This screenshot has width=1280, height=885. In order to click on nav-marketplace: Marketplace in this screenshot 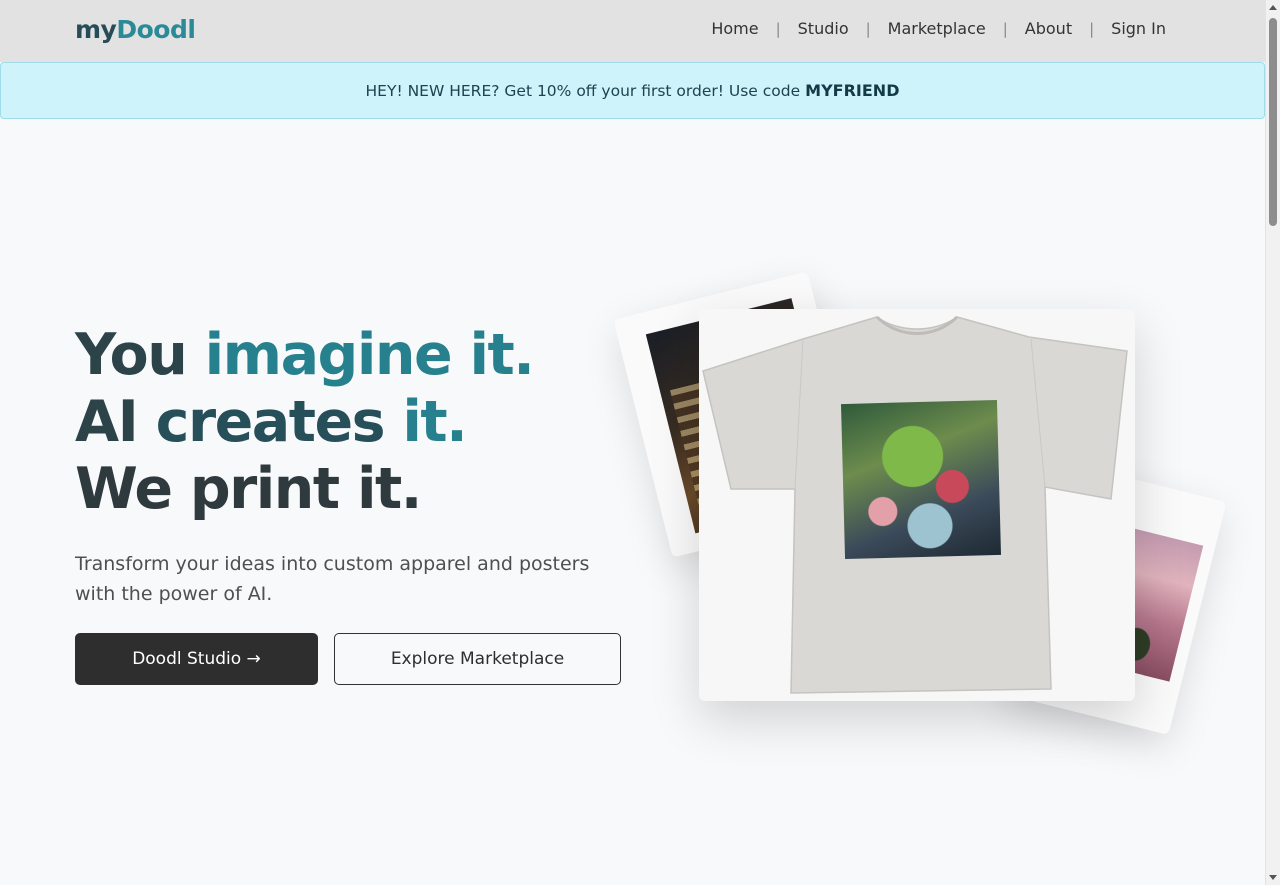, I will do `click(937, 28)`.